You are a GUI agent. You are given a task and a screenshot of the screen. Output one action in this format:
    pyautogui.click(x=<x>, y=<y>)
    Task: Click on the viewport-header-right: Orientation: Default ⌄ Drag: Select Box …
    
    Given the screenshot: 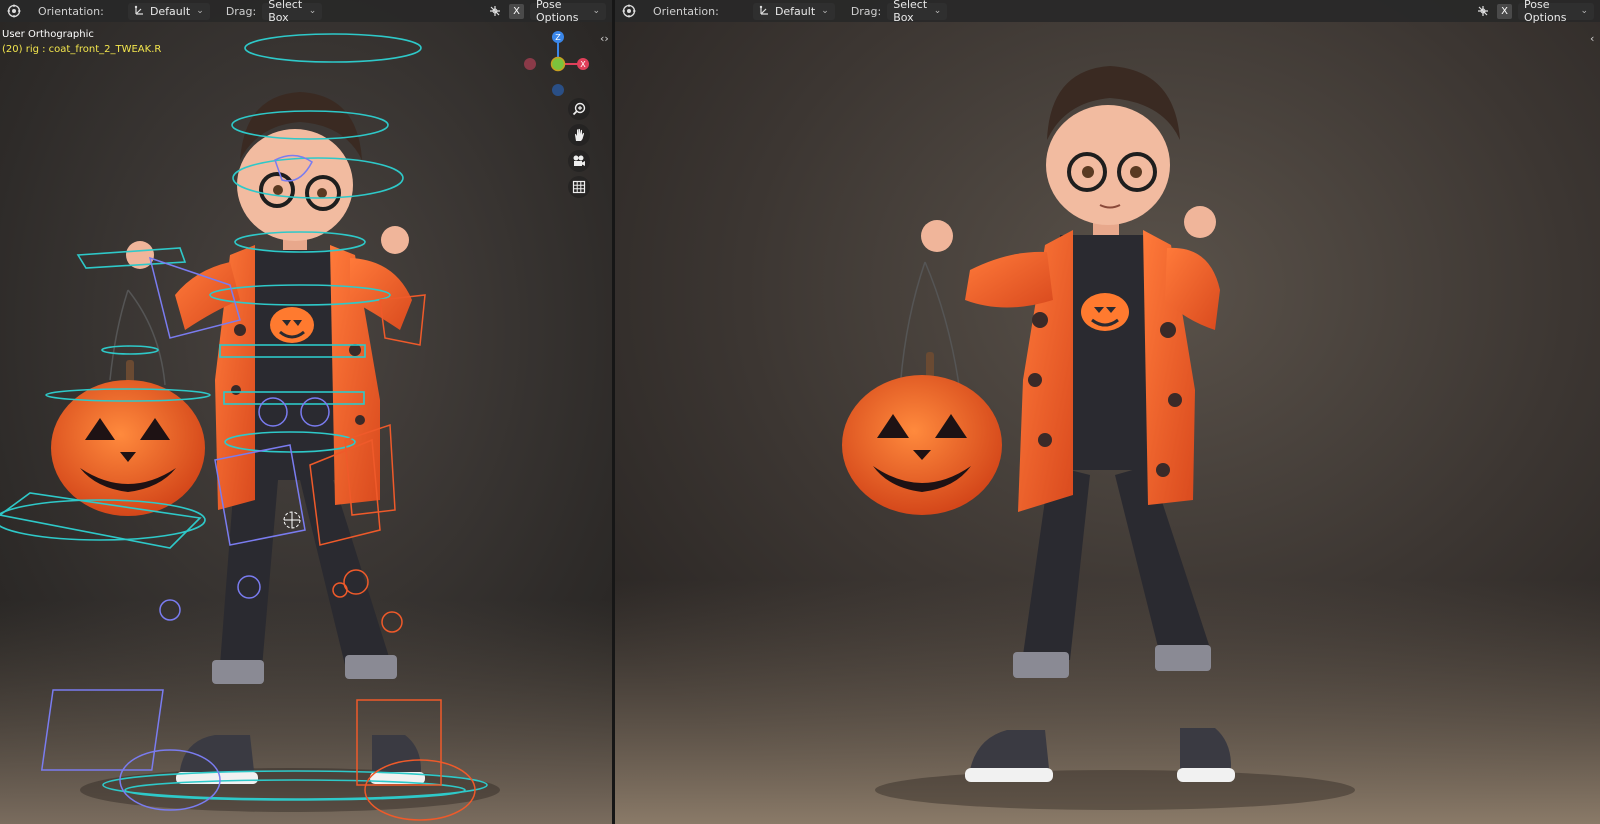 What is the action you would take?
    pyautogui.click(x=1107, y=12)
    